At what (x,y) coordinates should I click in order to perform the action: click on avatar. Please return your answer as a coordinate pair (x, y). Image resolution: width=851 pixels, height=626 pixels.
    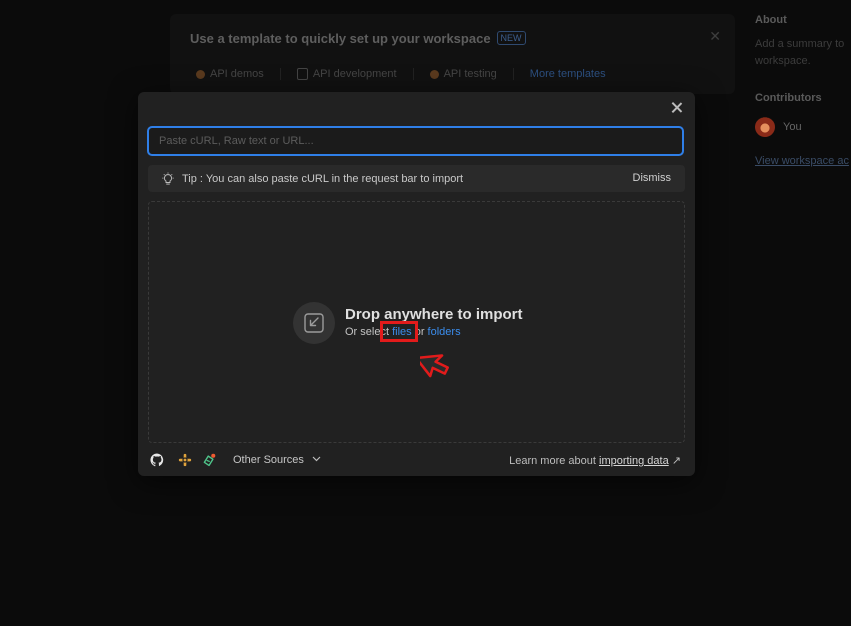
    Looking at the image, I should click on (765, 127).